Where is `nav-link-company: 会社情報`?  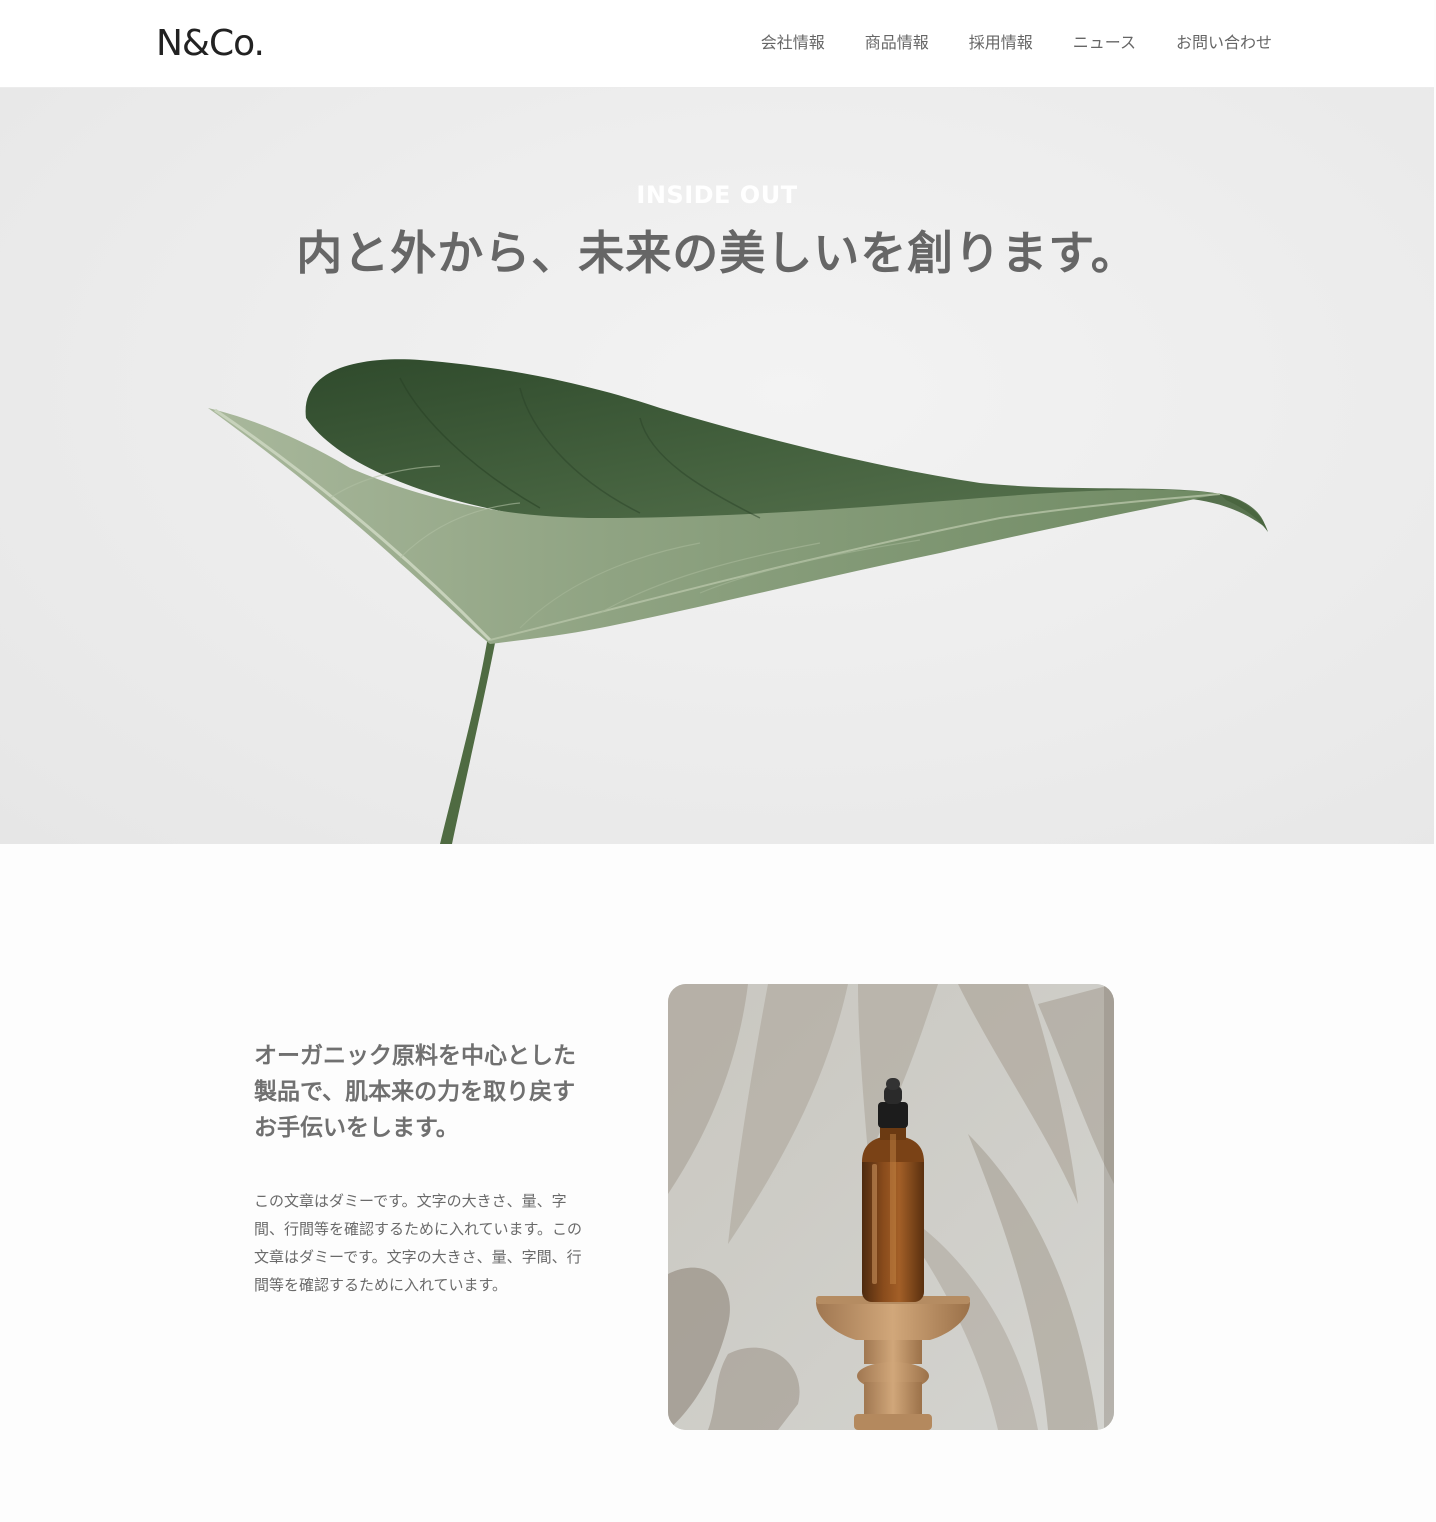
nav-link-company: 会社情報 is located at coordinates (793, 43).